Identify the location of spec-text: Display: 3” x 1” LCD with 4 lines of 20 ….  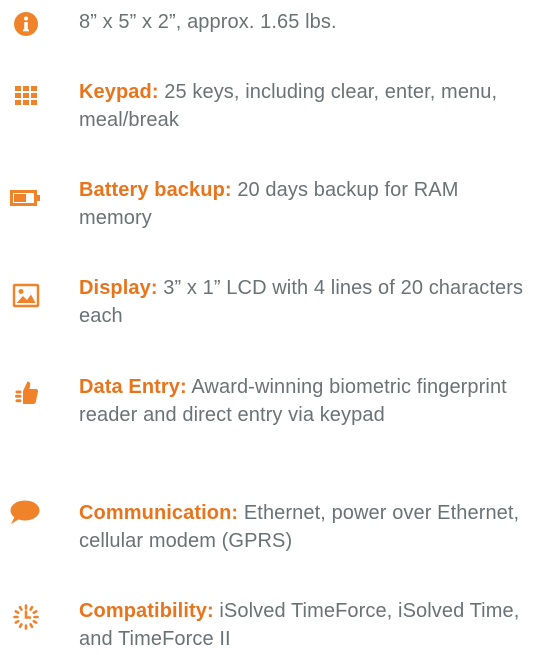
(306, 302).